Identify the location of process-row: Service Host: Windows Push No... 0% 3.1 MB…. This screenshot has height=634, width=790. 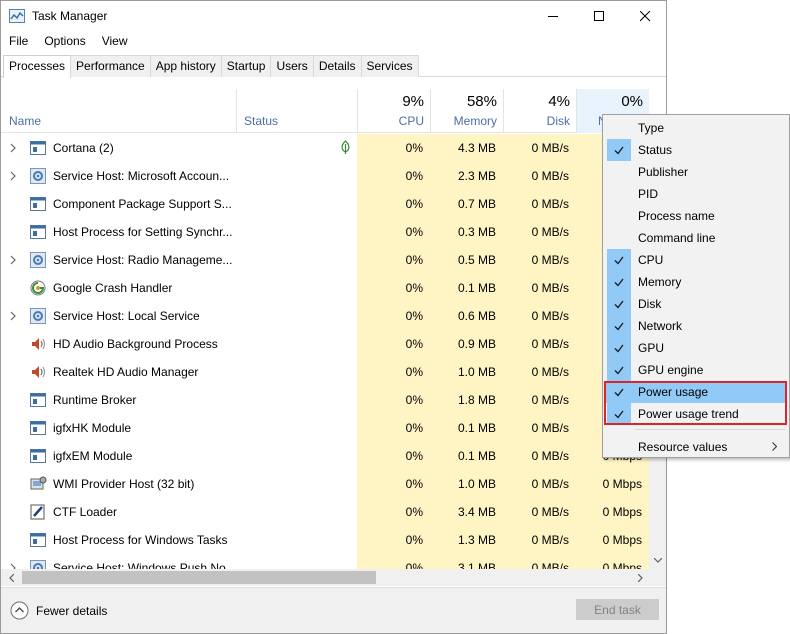
(325, 561).